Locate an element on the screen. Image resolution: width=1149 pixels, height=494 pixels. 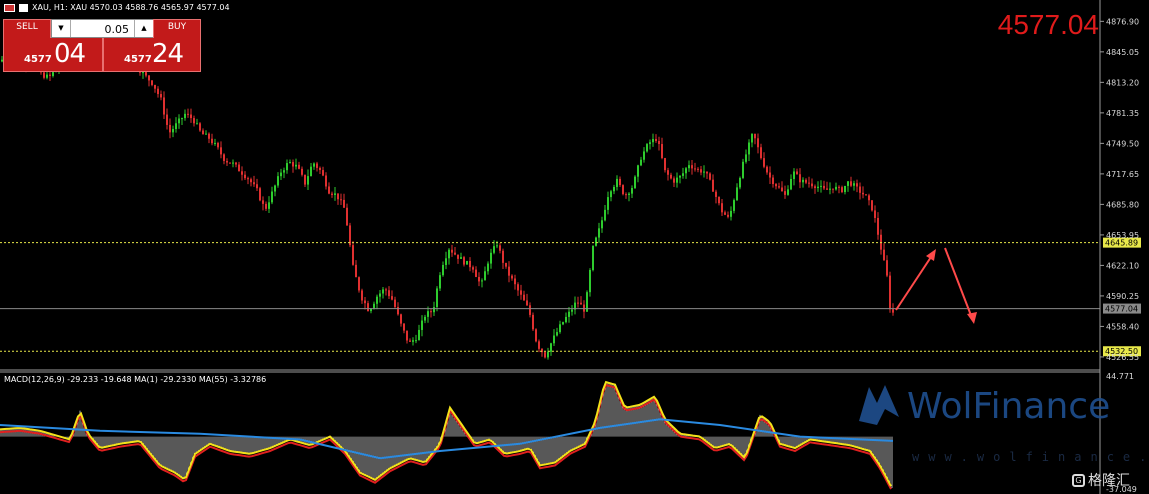
price-tick-label: 4622.10 is located at coordinates (1122, 265).